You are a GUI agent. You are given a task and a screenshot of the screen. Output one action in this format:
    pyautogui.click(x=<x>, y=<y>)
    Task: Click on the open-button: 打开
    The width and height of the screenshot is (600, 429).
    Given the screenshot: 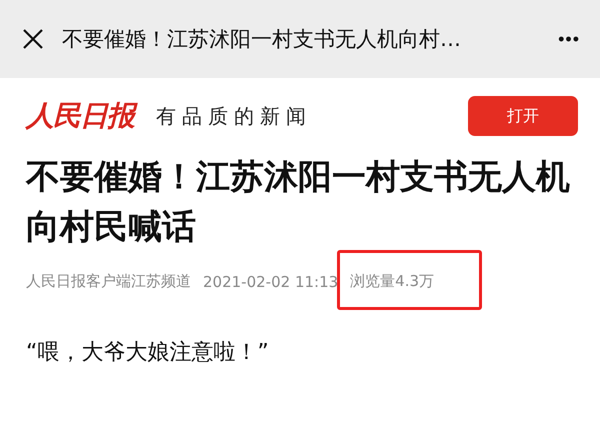 What is the action you would take?
    pyautogui.click(x=523, y=116)
    